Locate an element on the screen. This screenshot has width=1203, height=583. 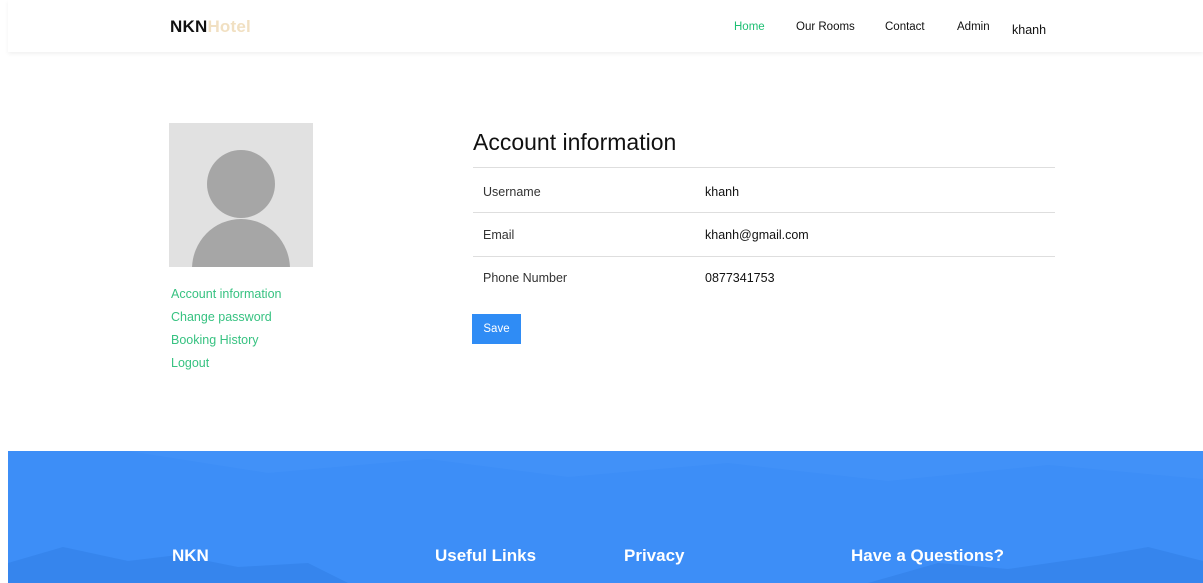
nav-our-rooms: Our Rooms is located at coordinates (825, 27).